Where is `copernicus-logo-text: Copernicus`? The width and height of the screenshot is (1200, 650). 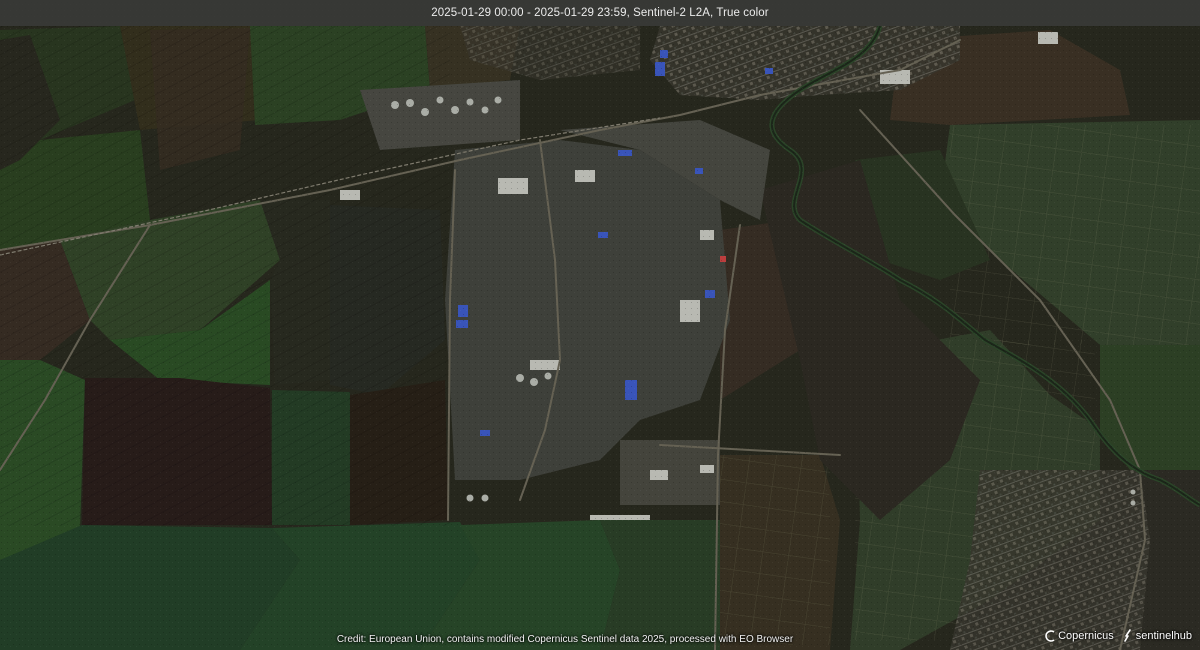
copernicus-logo-text: Copernicus is located at coordinates (1086, 636).